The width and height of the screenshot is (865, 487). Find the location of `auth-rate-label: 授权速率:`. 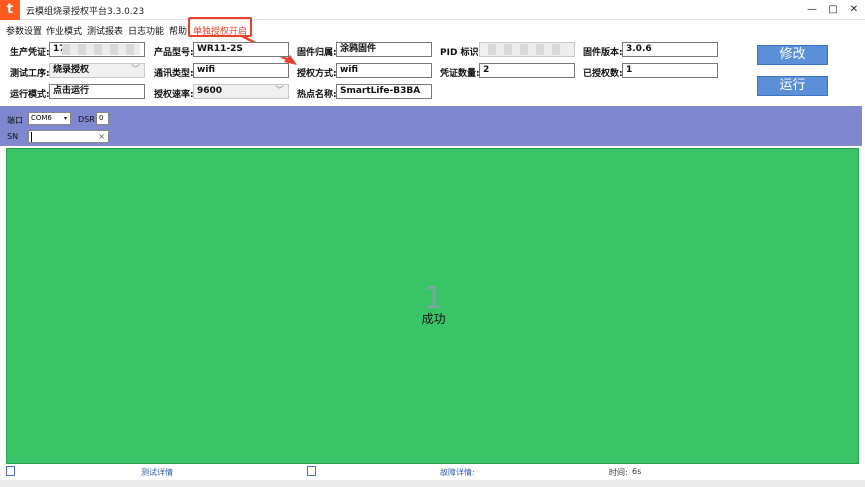

auth-rate-label: 授权速率: is located at coordinates (174, 95).